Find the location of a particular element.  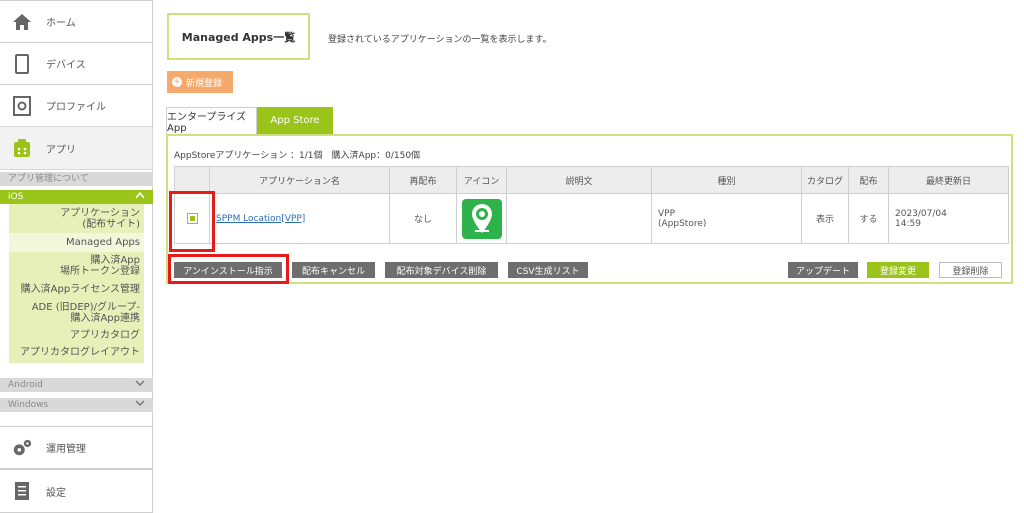

kind-line2: (AppStore) is located at coordinates (682, 223).